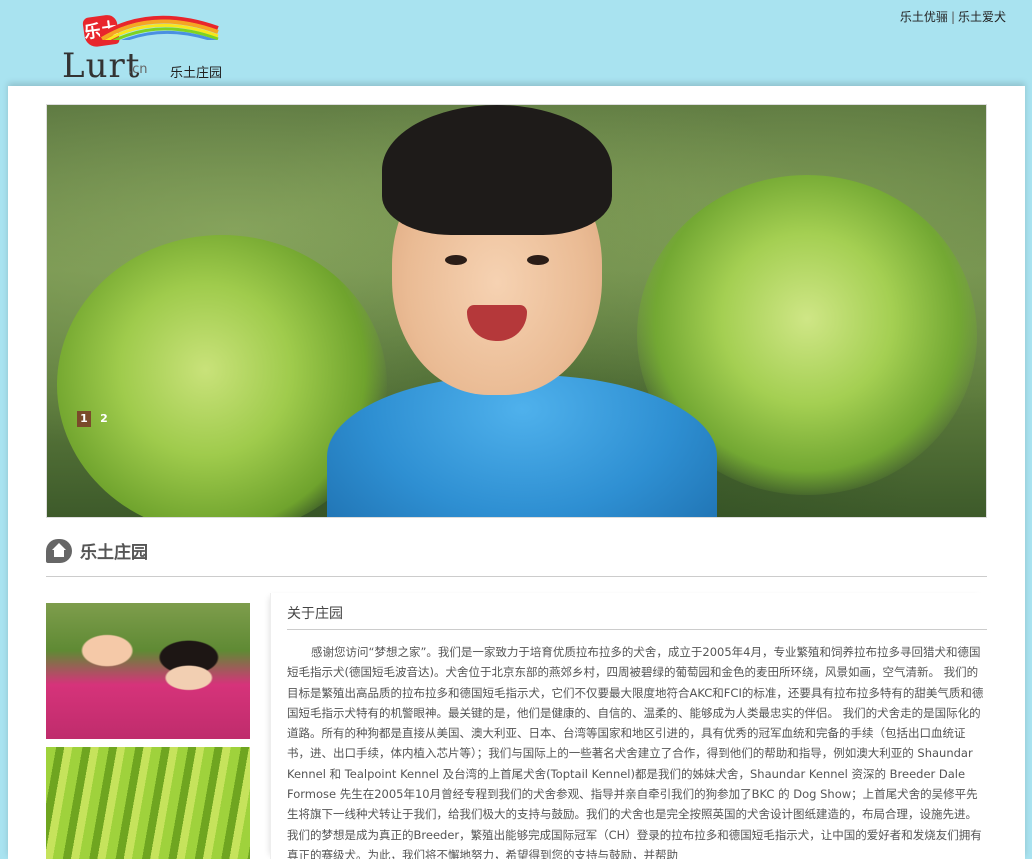 The width and height of the screenshot is (1032, 859). I want to click on rainbow-icon, so click(159, 27).